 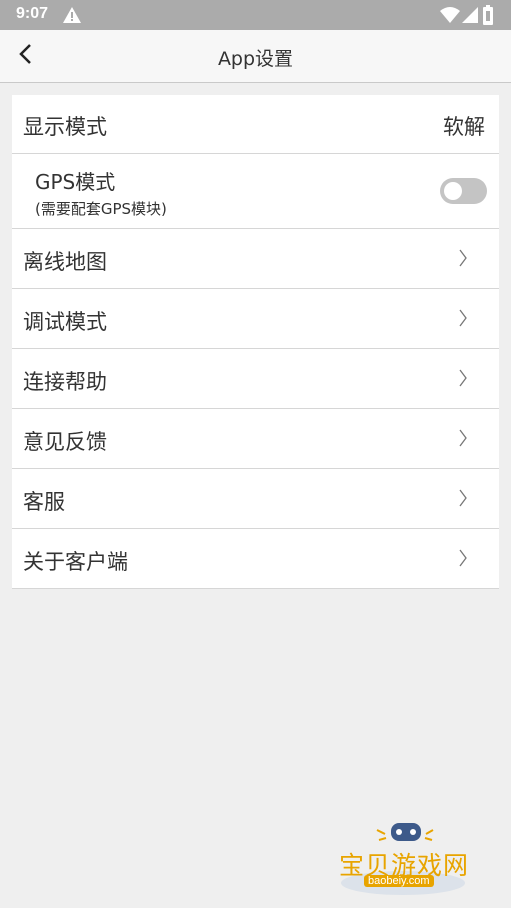 What do you see at coordinates (75, 182) in the screenshot?
I see `gps-mode-label: GPS模式` at bounding box center [75, 182].